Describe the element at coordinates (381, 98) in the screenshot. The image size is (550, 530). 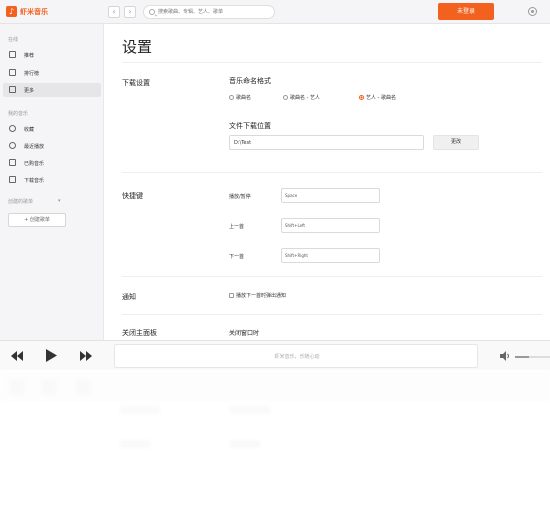
I see `radio-label: 艺人 - 歌曲名` at that location.